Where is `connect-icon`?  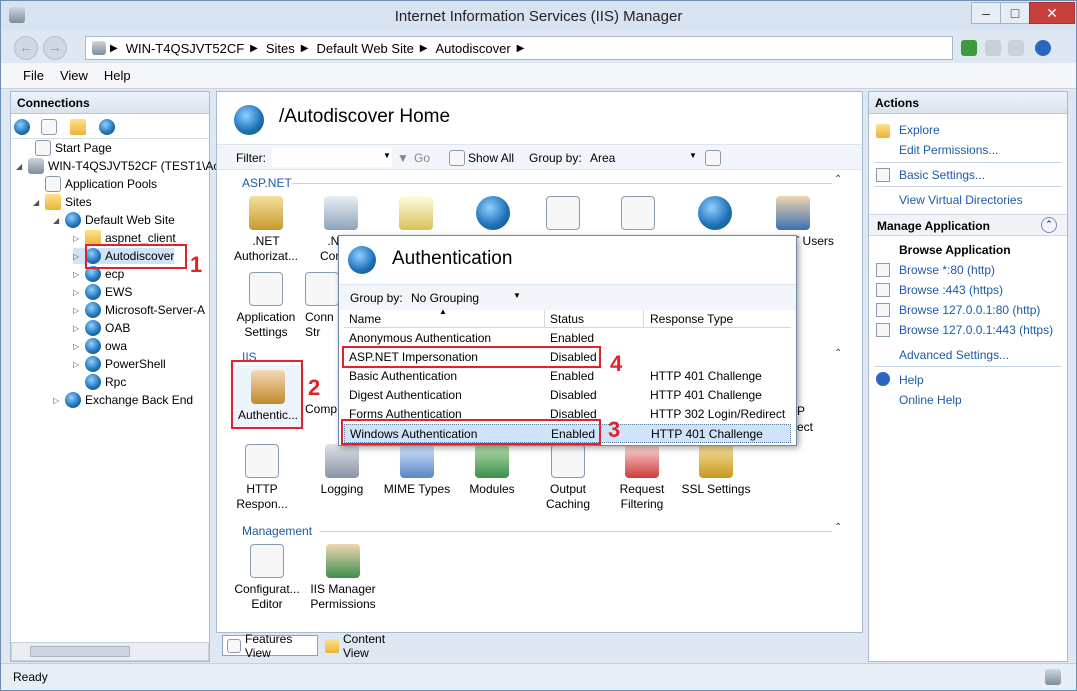 connect-icon is located at coordinates (22, 127).